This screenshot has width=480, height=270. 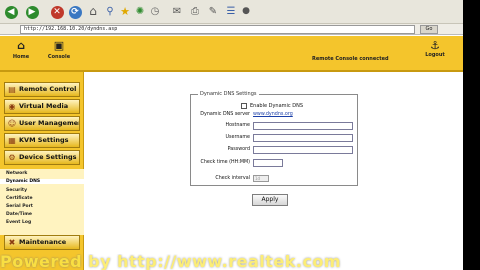 What do you see at coordinates (18, 222) in the screenshot?
I see `submenu-item-event-log: Event Log` at bounding box center [18, 222].